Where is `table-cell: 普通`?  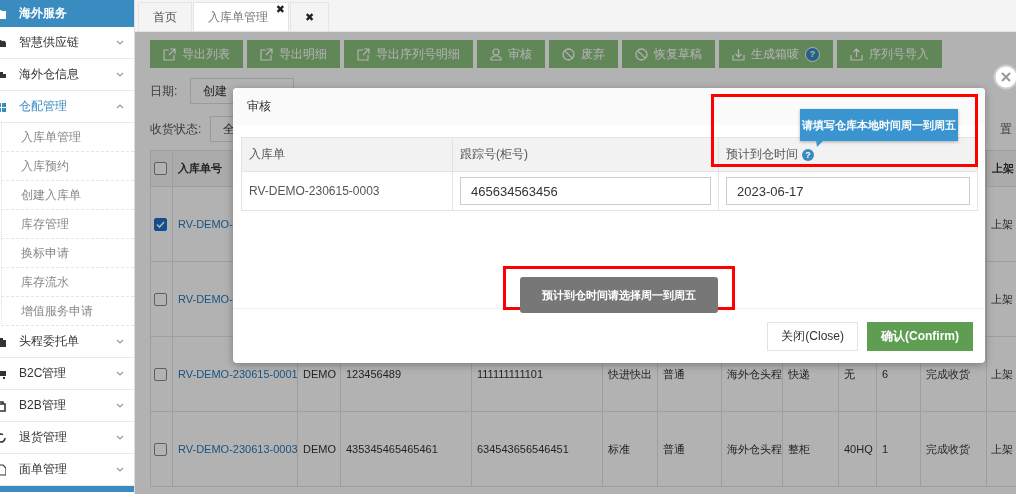
table-cell: 普通 is located at coordinates (689, 449).